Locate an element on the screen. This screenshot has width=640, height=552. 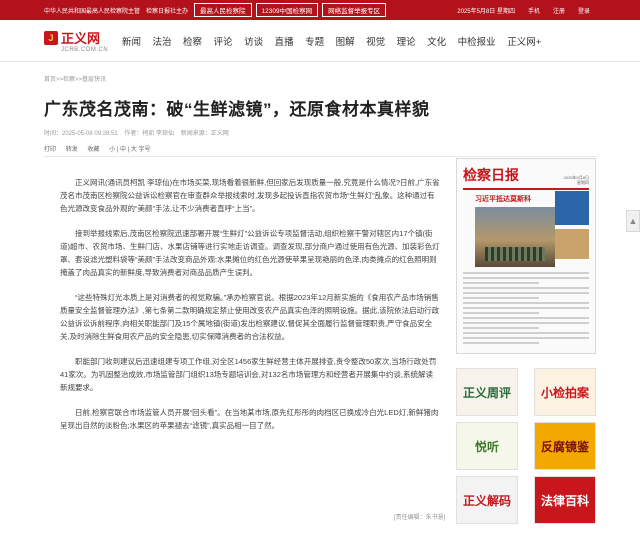
paper-text-lines is located at coordinates (526, 308).